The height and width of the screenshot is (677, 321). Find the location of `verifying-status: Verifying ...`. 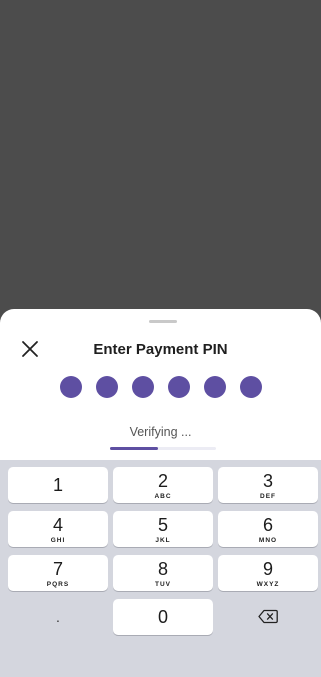

verifying-status: Verifying ... is located at coordinates (160, 432).